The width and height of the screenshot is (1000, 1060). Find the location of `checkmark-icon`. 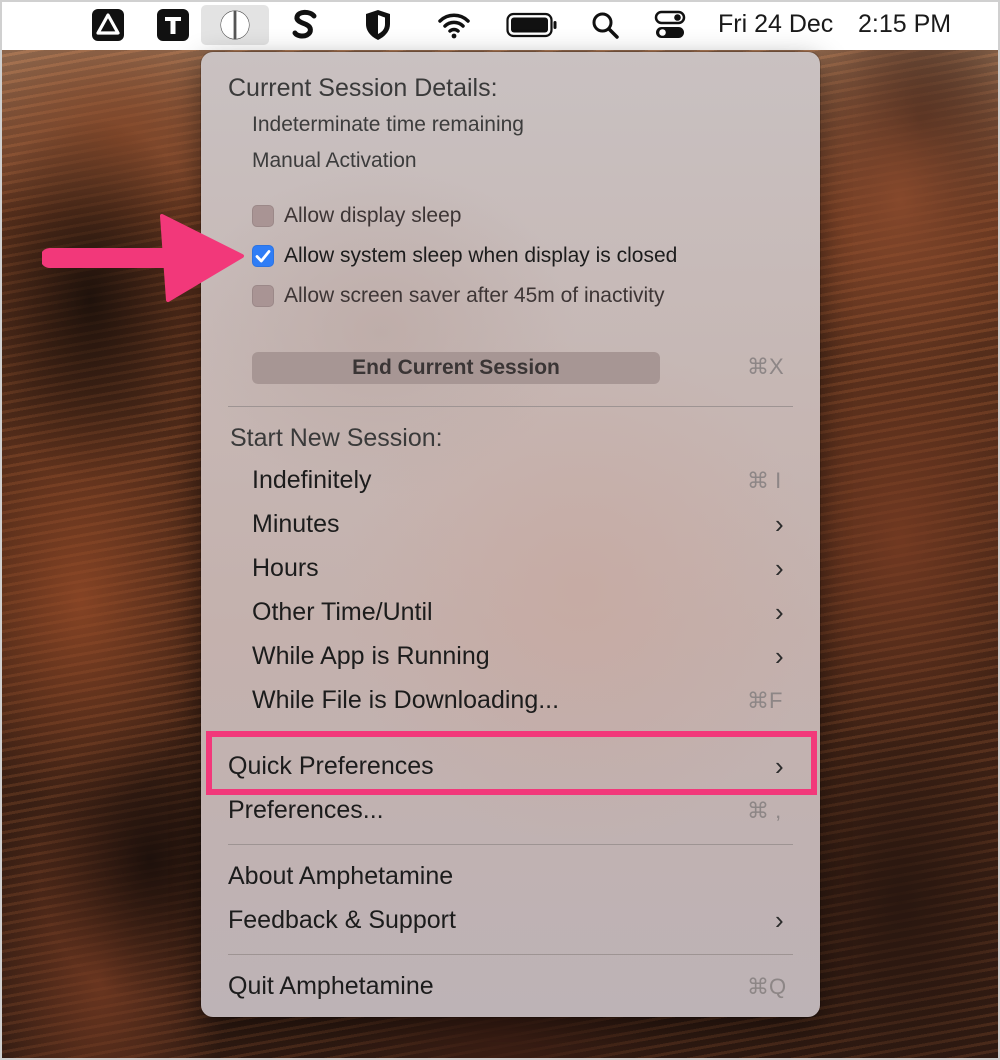

checkmark-icon is located at coordinates (263, 256).